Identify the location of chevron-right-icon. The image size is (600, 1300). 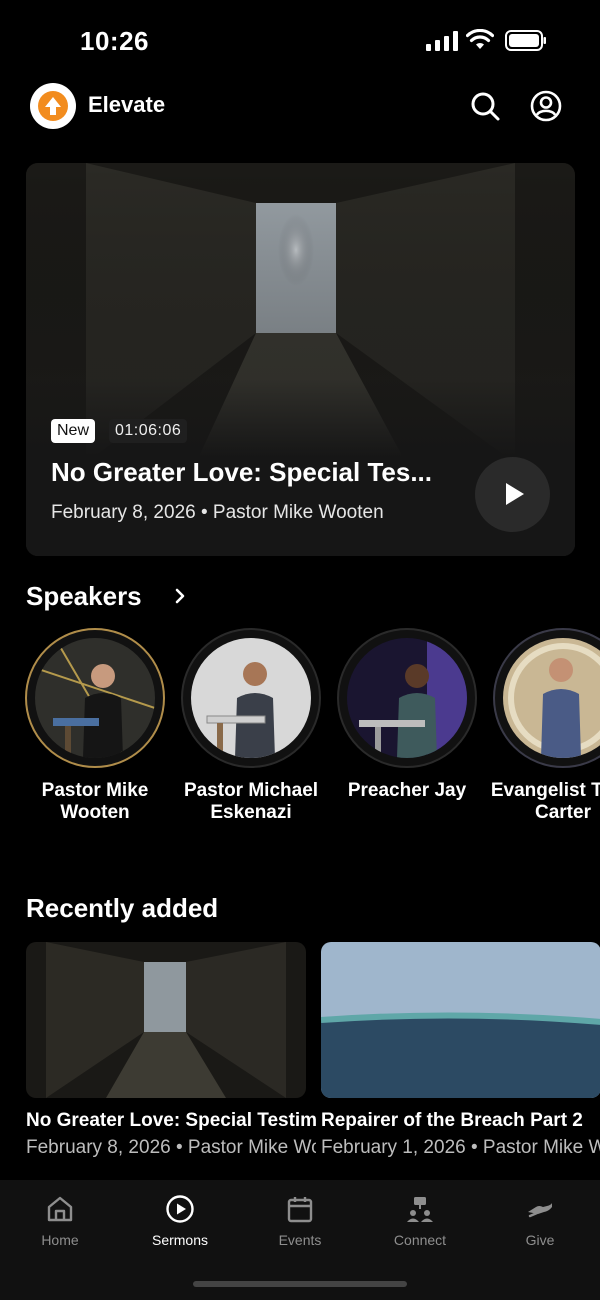
(180, 596).